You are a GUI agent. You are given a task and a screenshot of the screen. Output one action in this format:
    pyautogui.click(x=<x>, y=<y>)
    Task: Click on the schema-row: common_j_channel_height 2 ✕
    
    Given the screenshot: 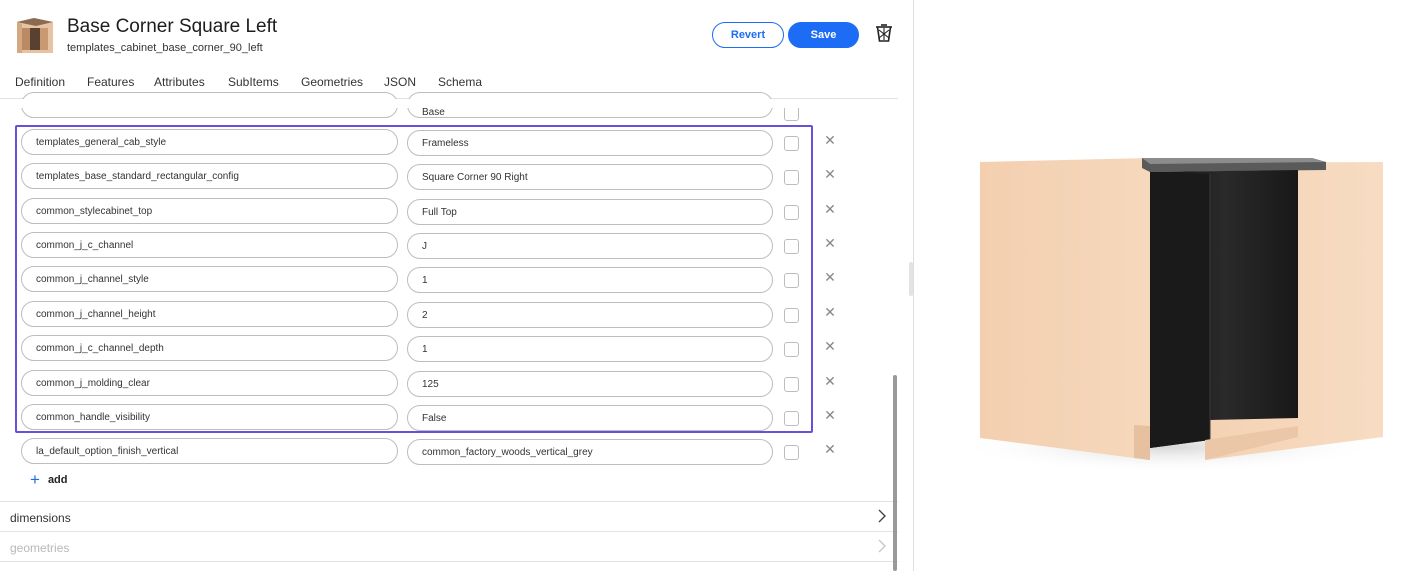 What is the action you would take?
    pyautogui.click(x=449, y=314)
    